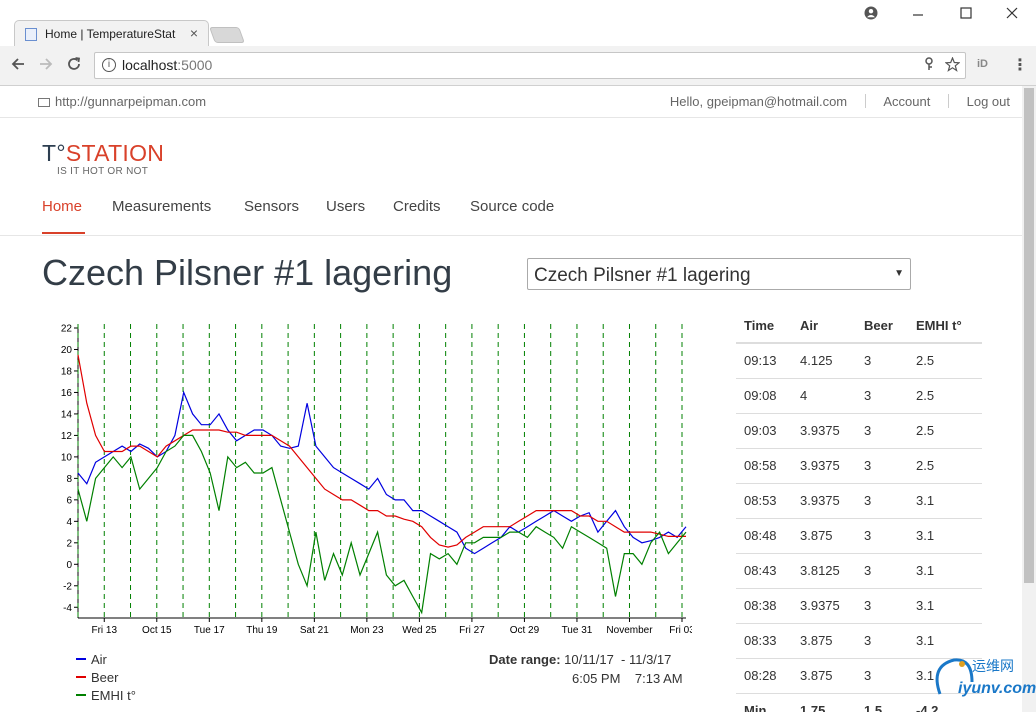  Describe the element at coordinates (104, 630) in the screenshot. I see `x-tick-label: Fri 13` at that location.